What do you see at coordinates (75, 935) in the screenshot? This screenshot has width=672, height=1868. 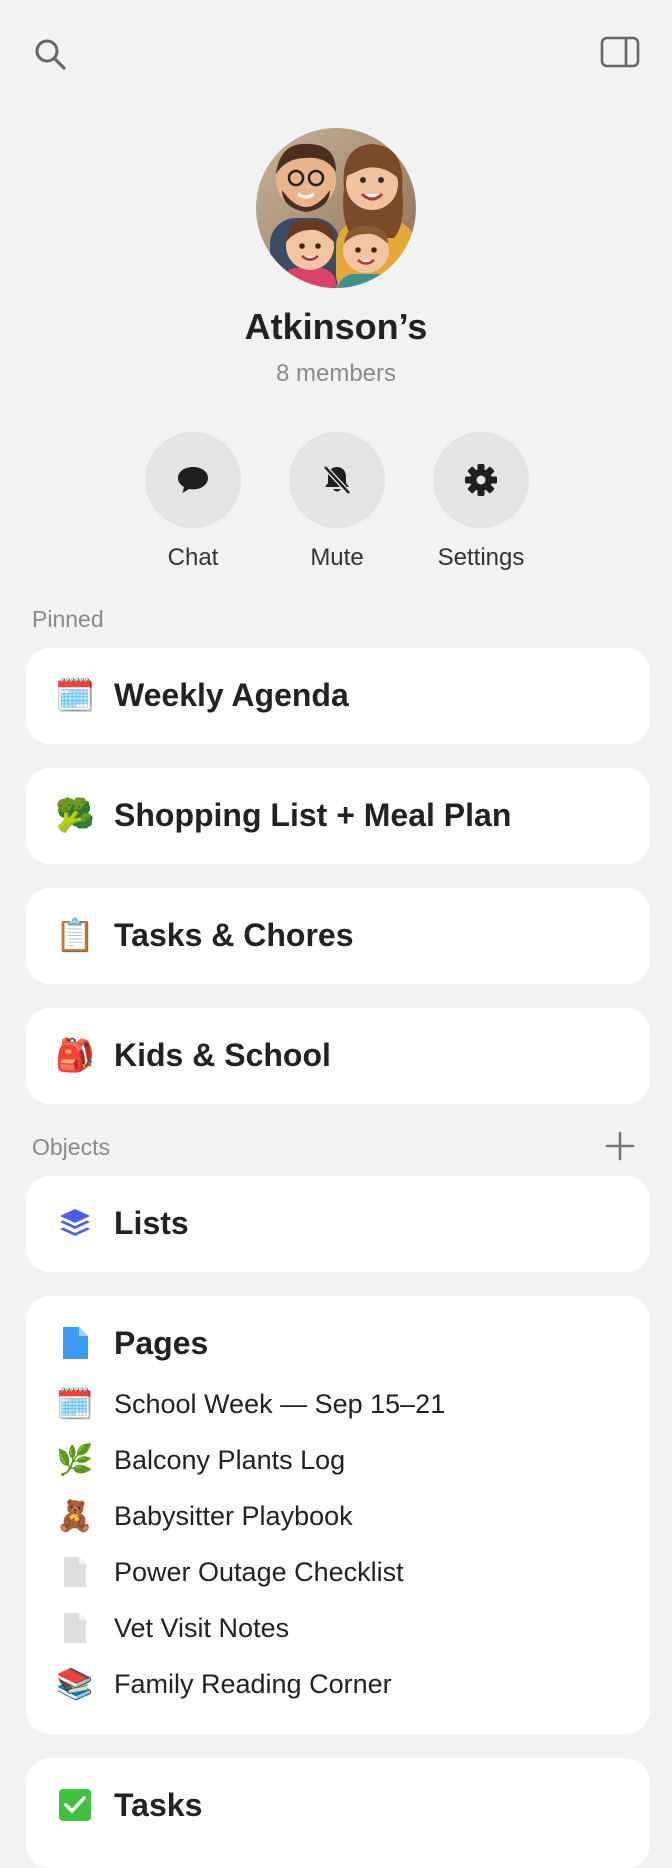 I see `clipboard-icon: 📋` at bounding box center [75, 935].